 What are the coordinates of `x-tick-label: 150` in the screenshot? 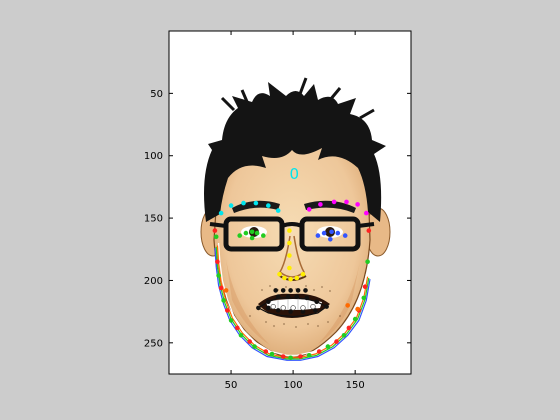 It's located at (355, 385).